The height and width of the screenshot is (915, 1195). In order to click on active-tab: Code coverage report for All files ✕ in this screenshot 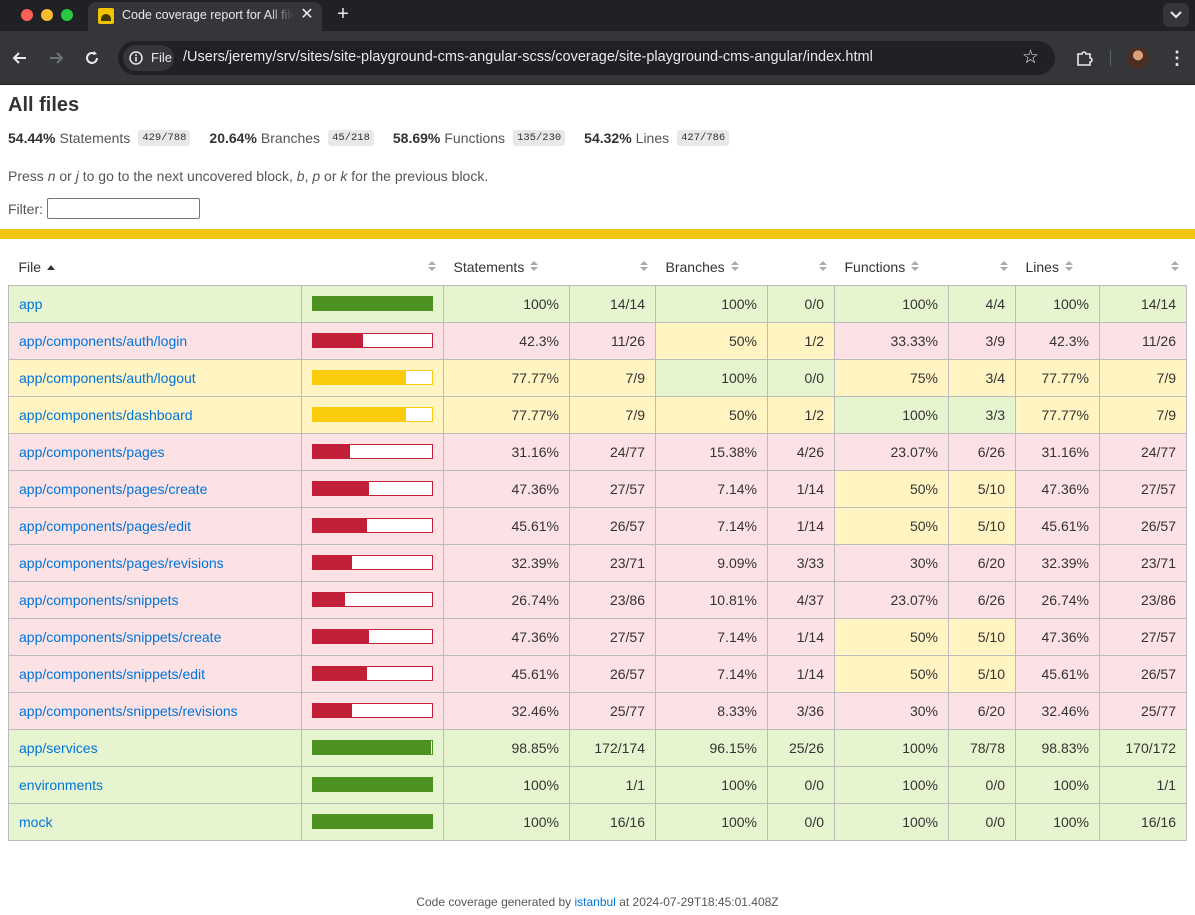, I will do `click(205, 16)`.